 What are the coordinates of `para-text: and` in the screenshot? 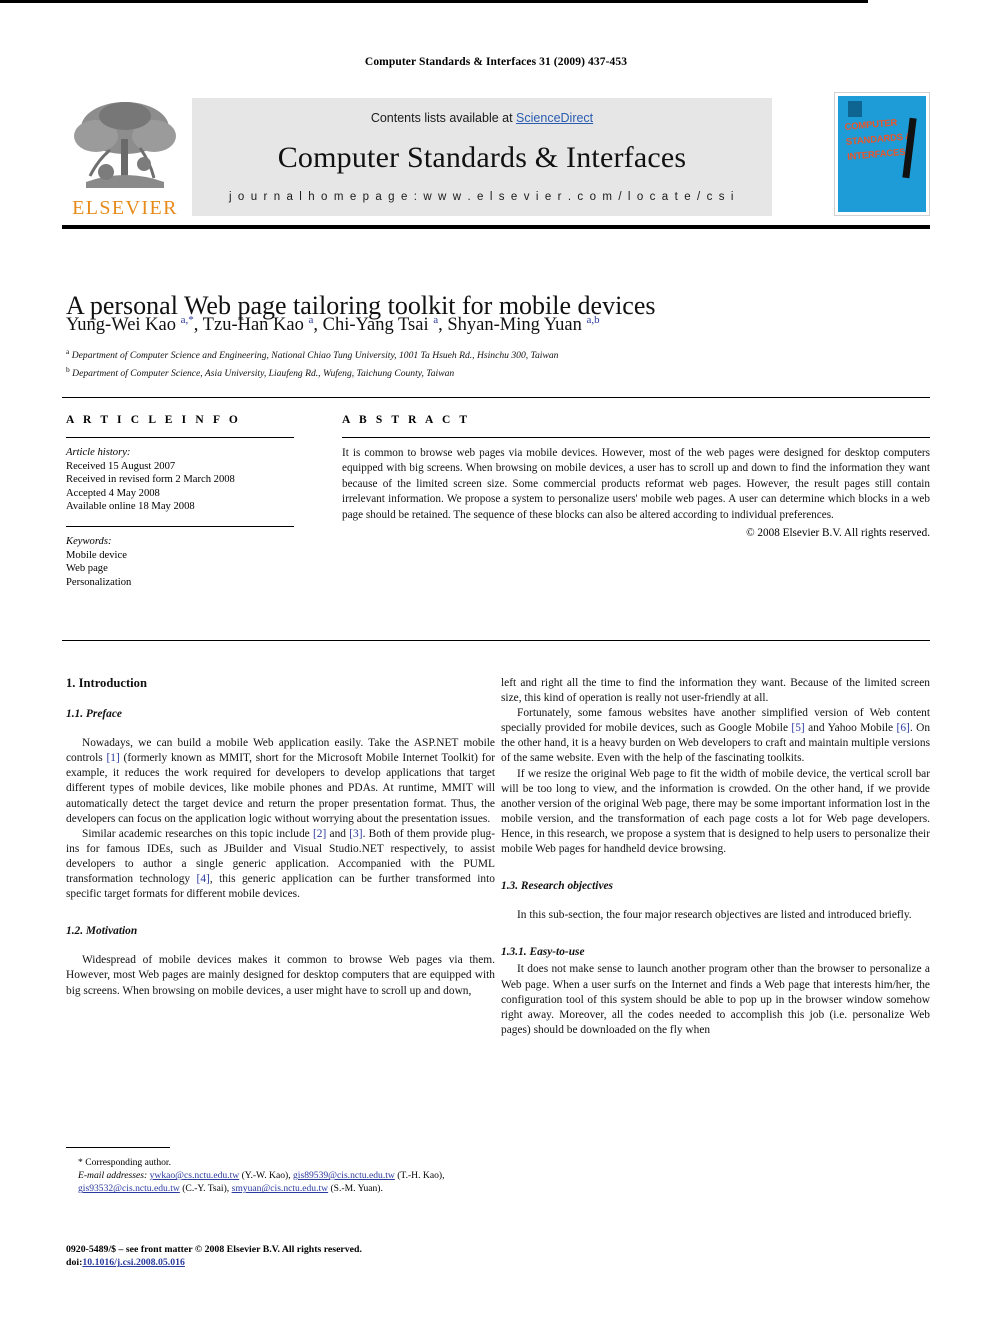 It's located at (338, 833).